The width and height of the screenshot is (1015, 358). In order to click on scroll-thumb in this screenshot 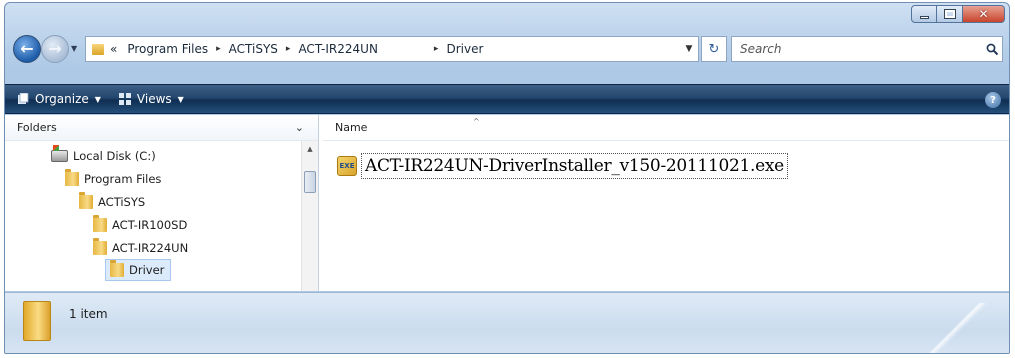, I will do `click(310, 182)`.